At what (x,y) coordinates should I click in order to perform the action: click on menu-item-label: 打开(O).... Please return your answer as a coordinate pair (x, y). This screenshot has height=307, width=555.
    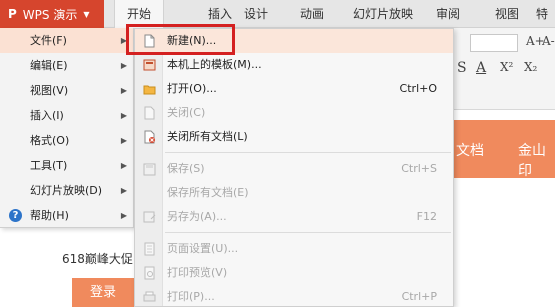
    Looking at the image, I should click on (192, 88).